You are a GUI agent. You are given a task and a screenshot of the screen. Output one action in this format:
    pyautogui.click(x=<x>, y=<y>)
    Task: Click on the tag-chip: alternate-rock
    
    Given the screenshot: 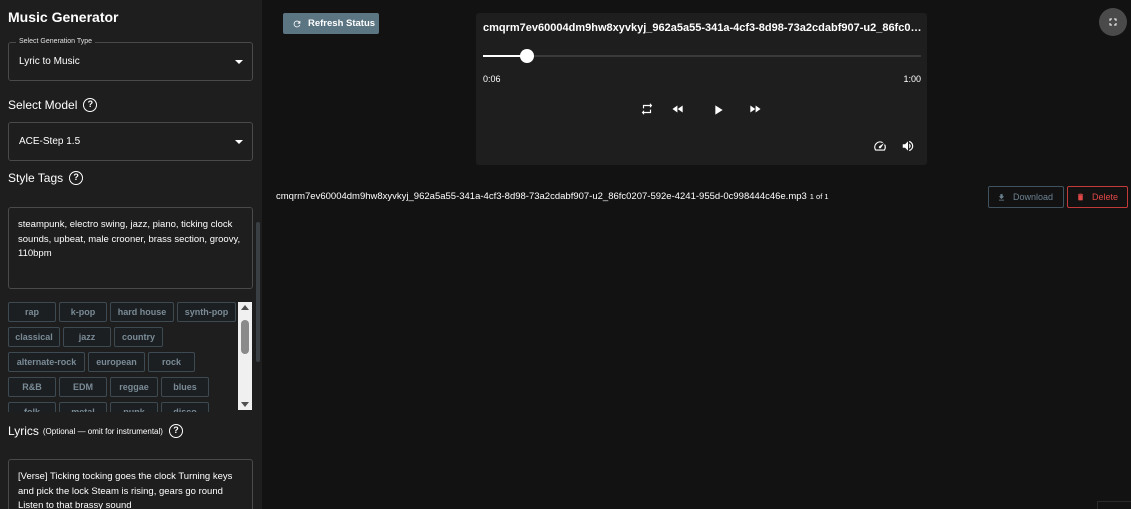 What is the action you would take?
    pyautogui.click(x=46, y=362)
    